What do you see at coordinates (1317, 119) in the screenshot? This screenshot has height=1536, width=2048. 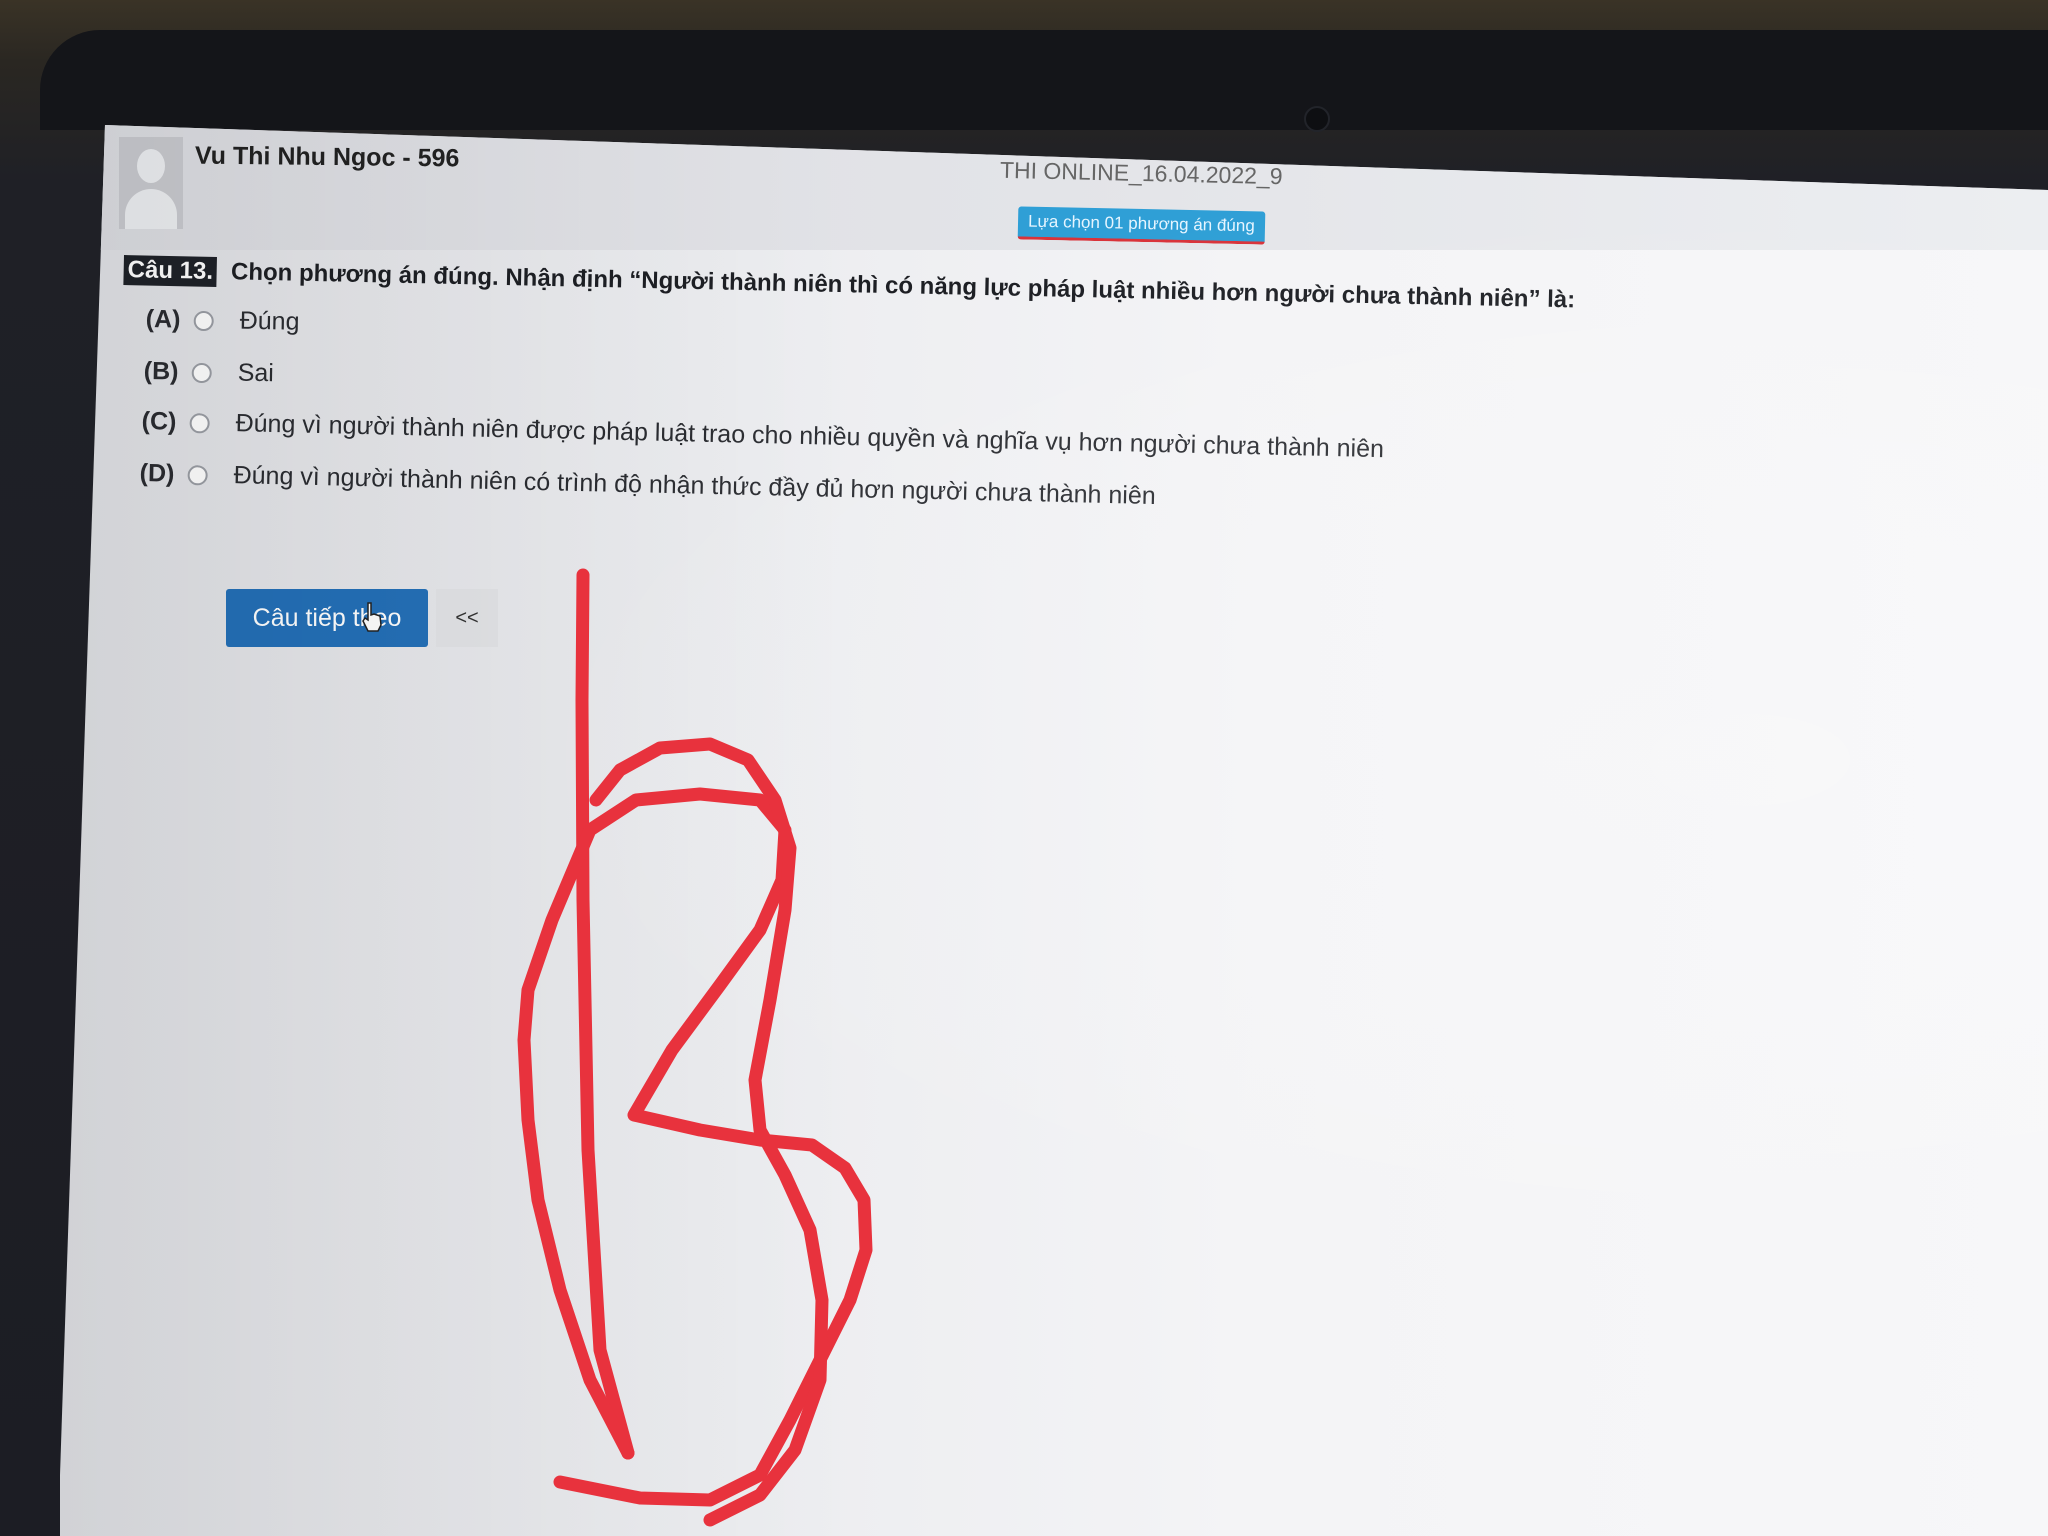 I see `webcam` at bounding box center [1317, 119].